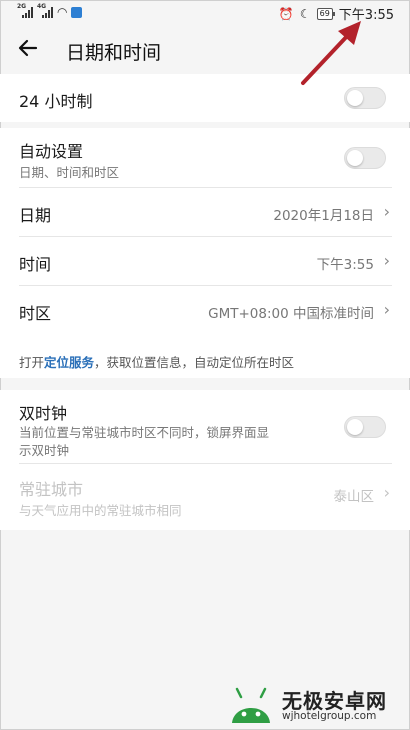 This screenshot has height=730, width=410. Describe the element at coordinates (323, 216) in the screenshot. I see `date-value: 2020年1月18日` at that location.